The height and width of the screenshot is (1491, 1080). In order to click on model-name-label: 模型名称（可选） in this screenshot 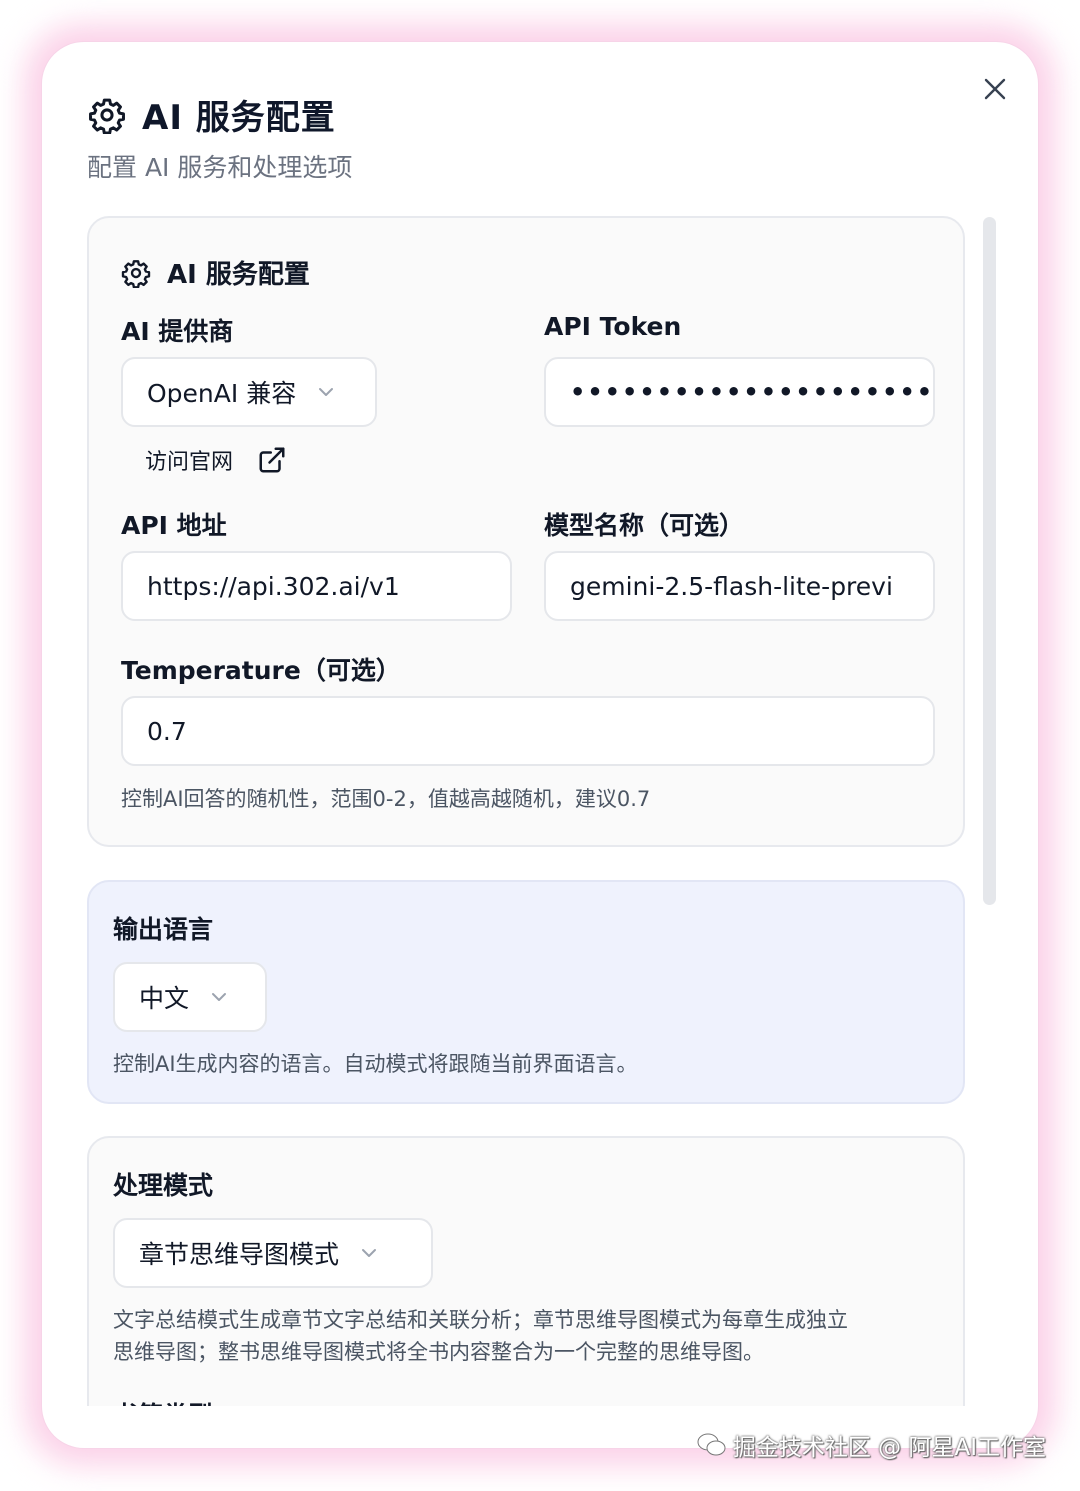, I will do `click(644, 525)`.